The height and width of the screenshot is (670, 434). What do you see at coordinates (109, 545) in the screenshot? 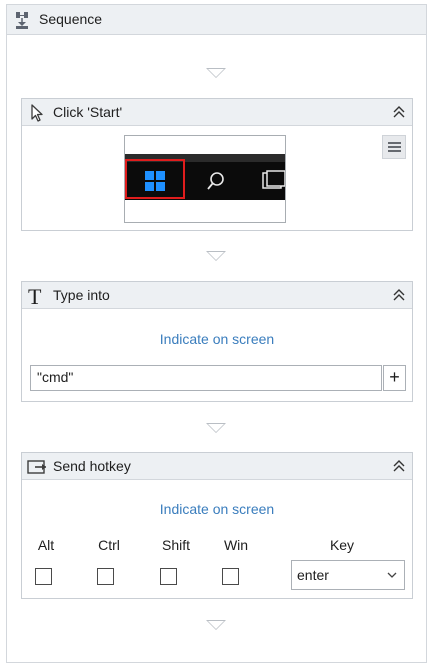
I see `ctrl-label: Ctrl` at bounding box center [109, 545].